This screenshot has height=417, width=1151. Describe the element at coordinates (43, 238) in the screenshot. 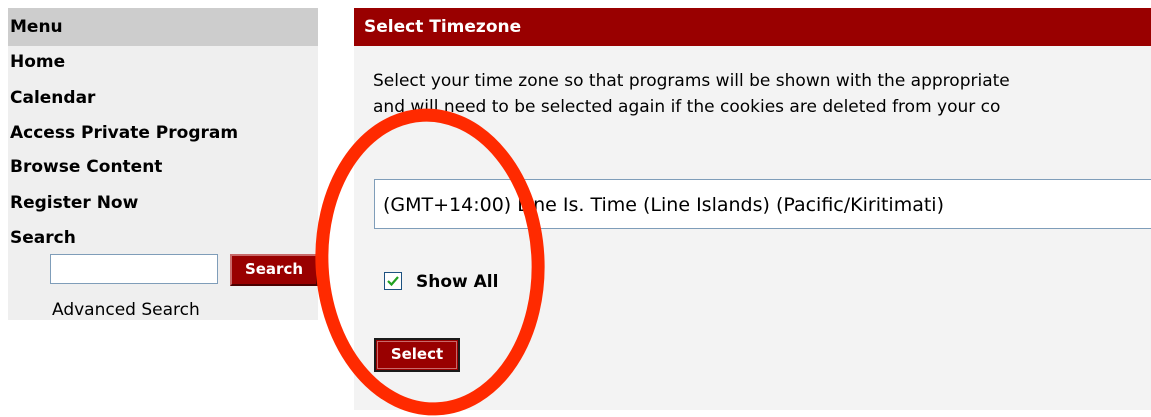

I see `sidebar-item-search: Search` at that location.